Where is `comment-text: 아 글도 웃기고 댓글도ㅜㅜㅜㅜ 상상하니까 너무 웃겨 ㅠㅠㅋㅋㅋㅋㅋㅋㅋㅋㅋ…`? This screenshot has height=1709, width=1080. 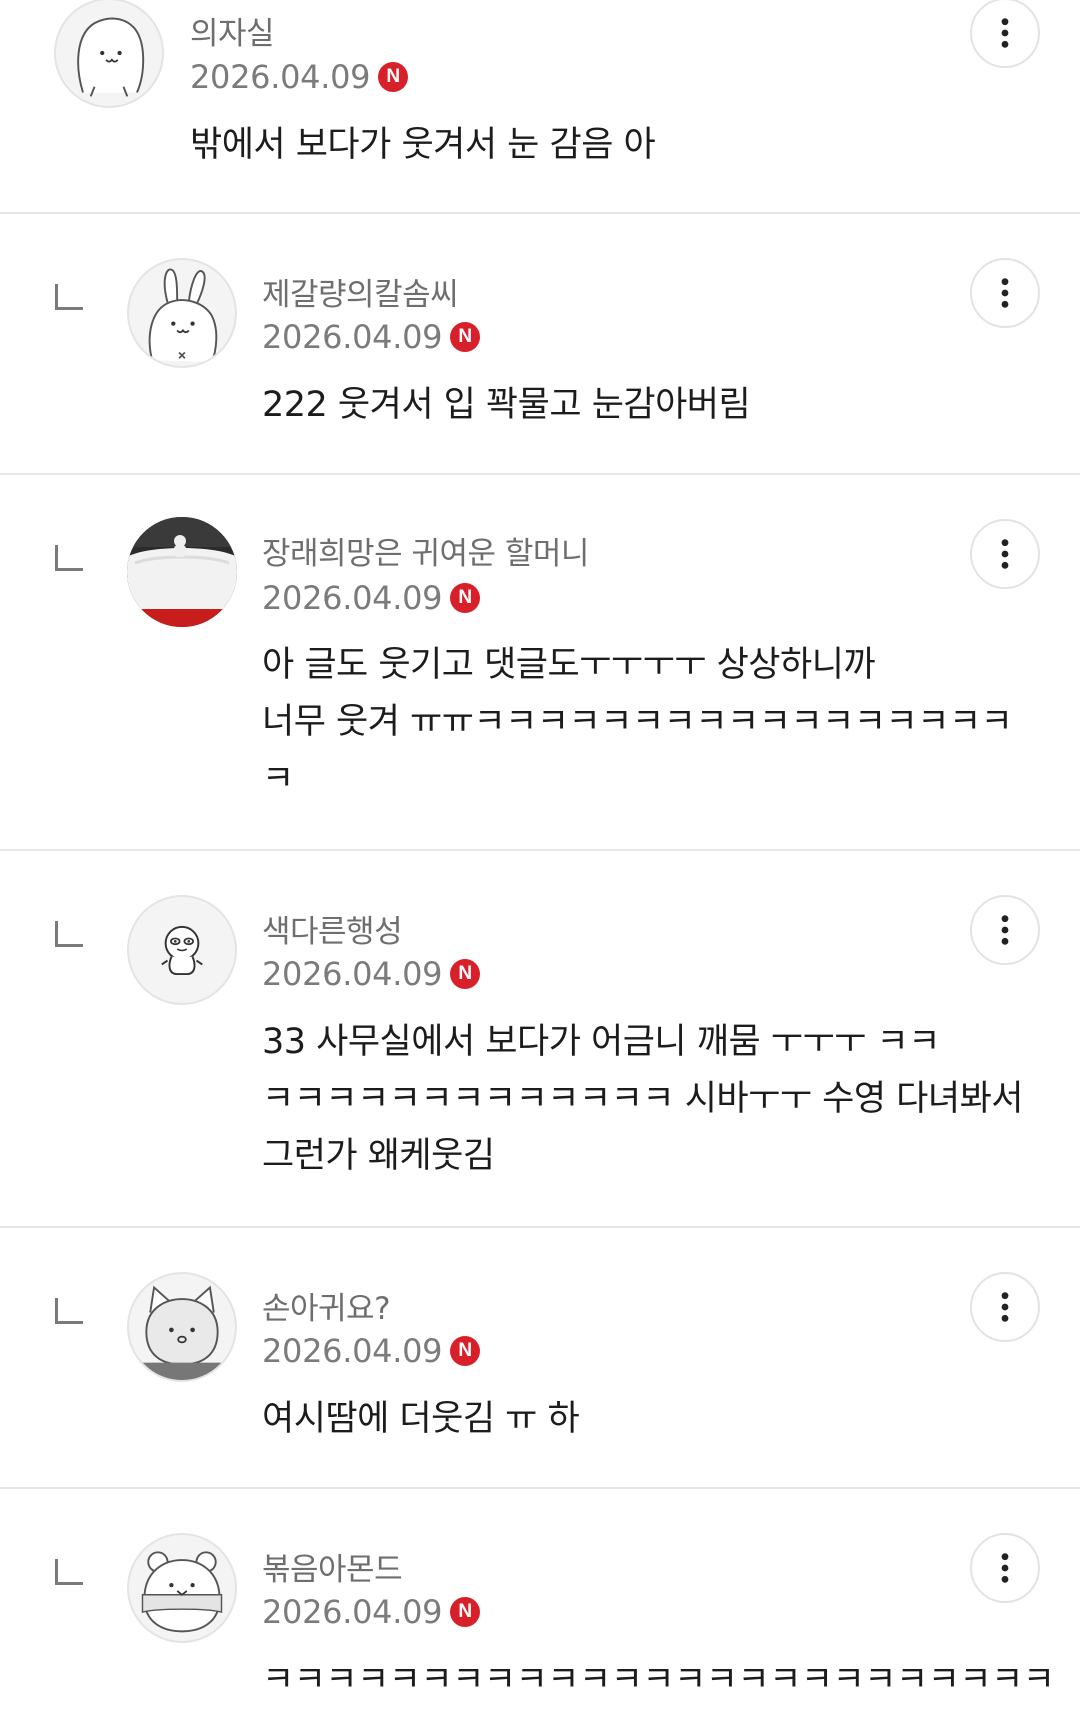
comment-text: 아 글도 웃기고 댓글도ㅜㅜㅜㅜ 상상하니까 너무 웃겨 ㅠㅠㅋㅋㅋㅋㅋㅋㅋㅋㅋ… is located at coordinates (637, 722).